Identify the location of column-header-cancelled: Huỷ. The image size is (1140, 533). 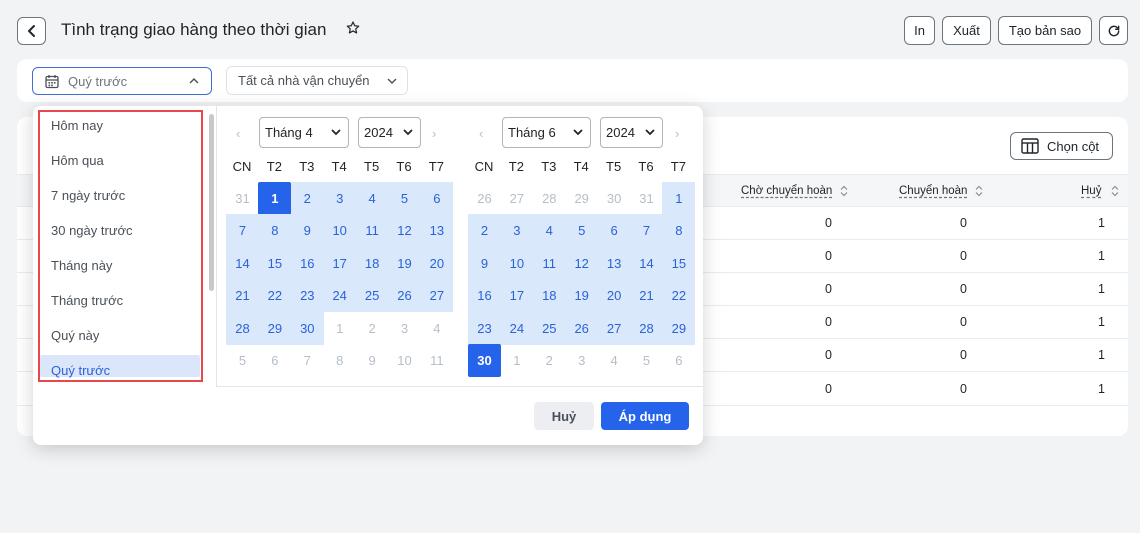
(1091, 191).